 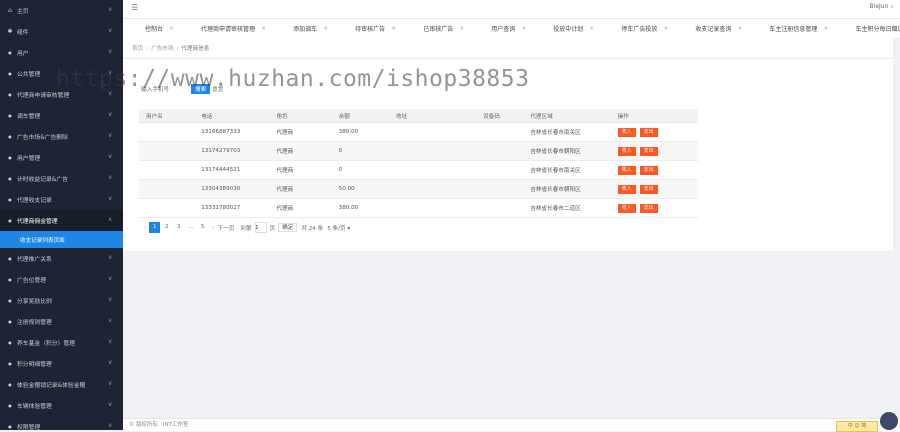 I want to click on tab: 控制台 ×, so click(x=152, y=28).